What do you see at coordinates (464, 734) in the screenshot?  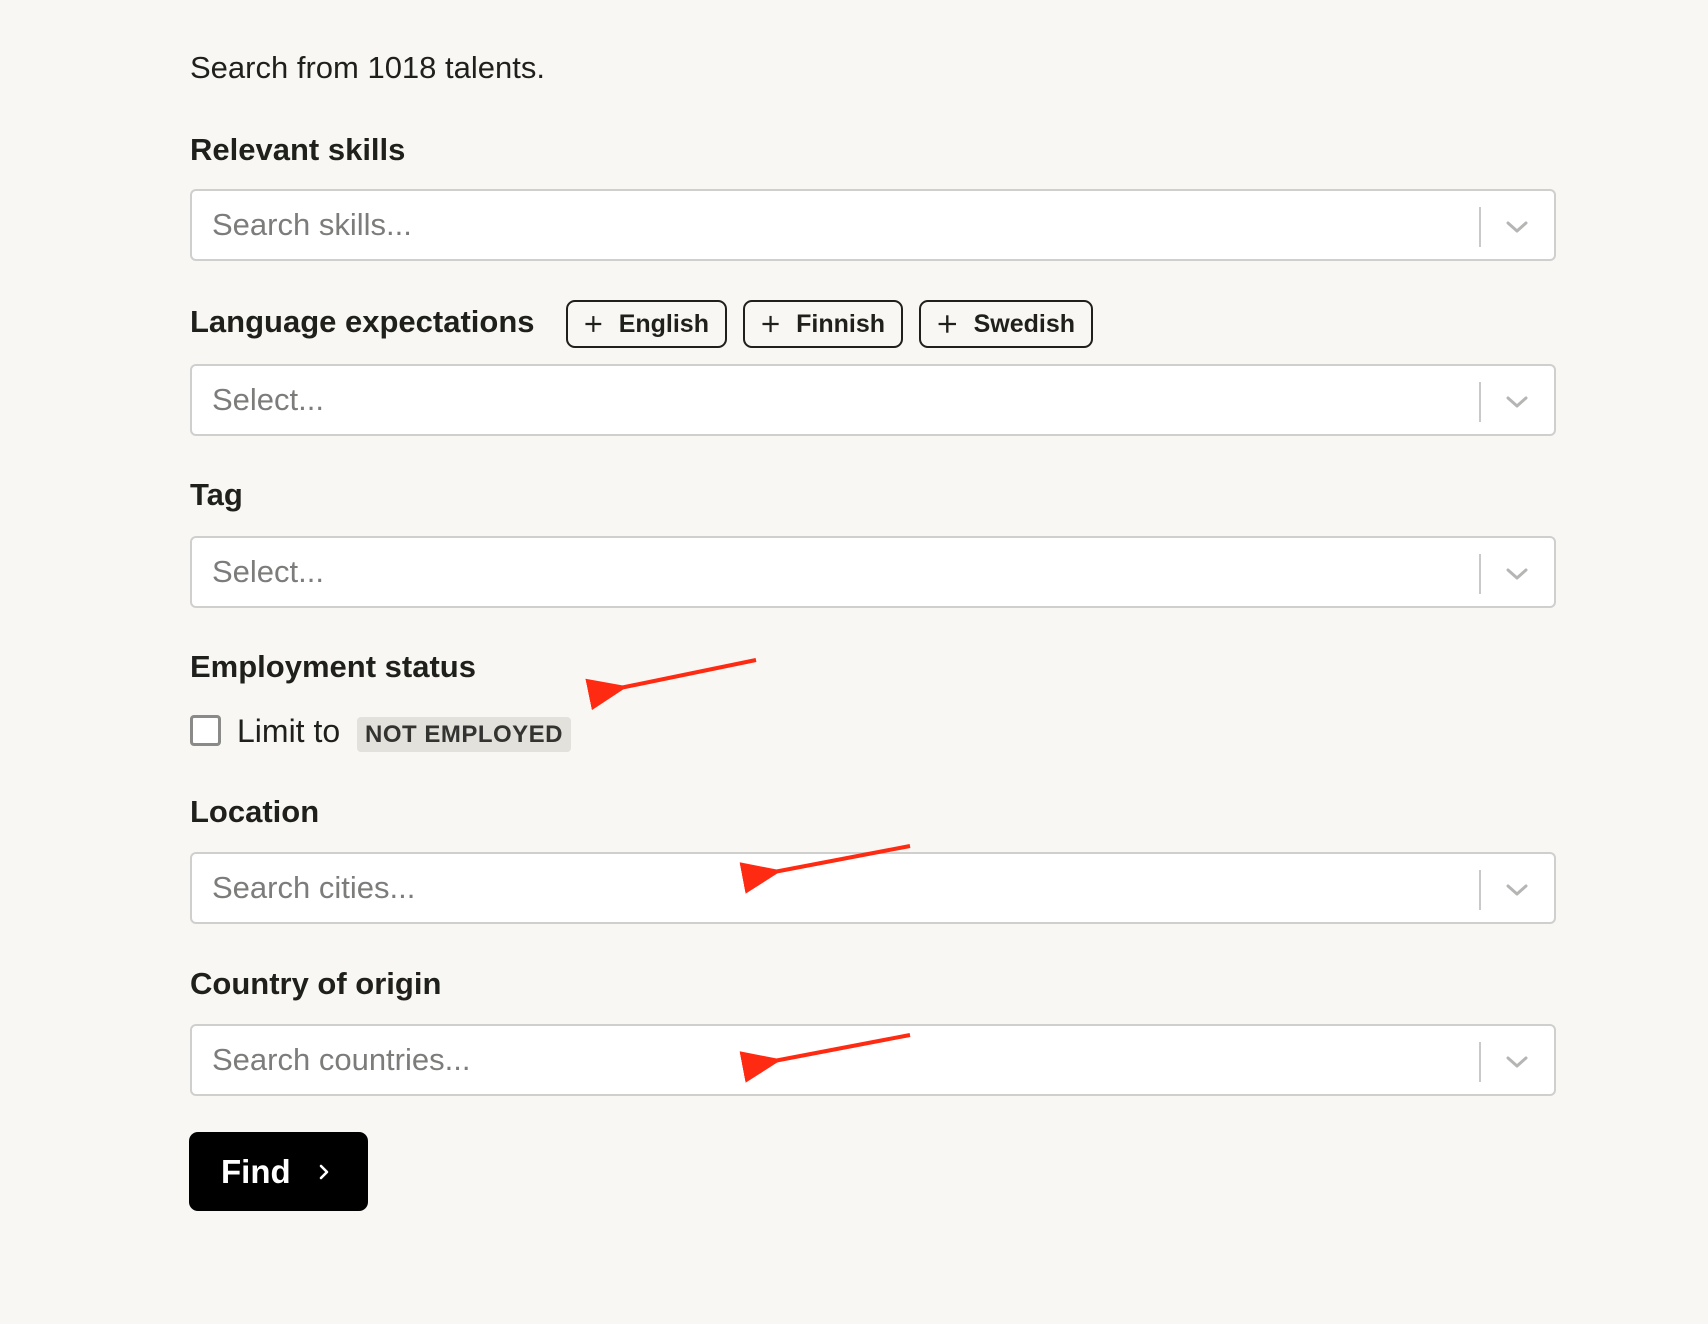 I see `status-badge: NOT EMPLOYED` at bounding box center [464, 734].